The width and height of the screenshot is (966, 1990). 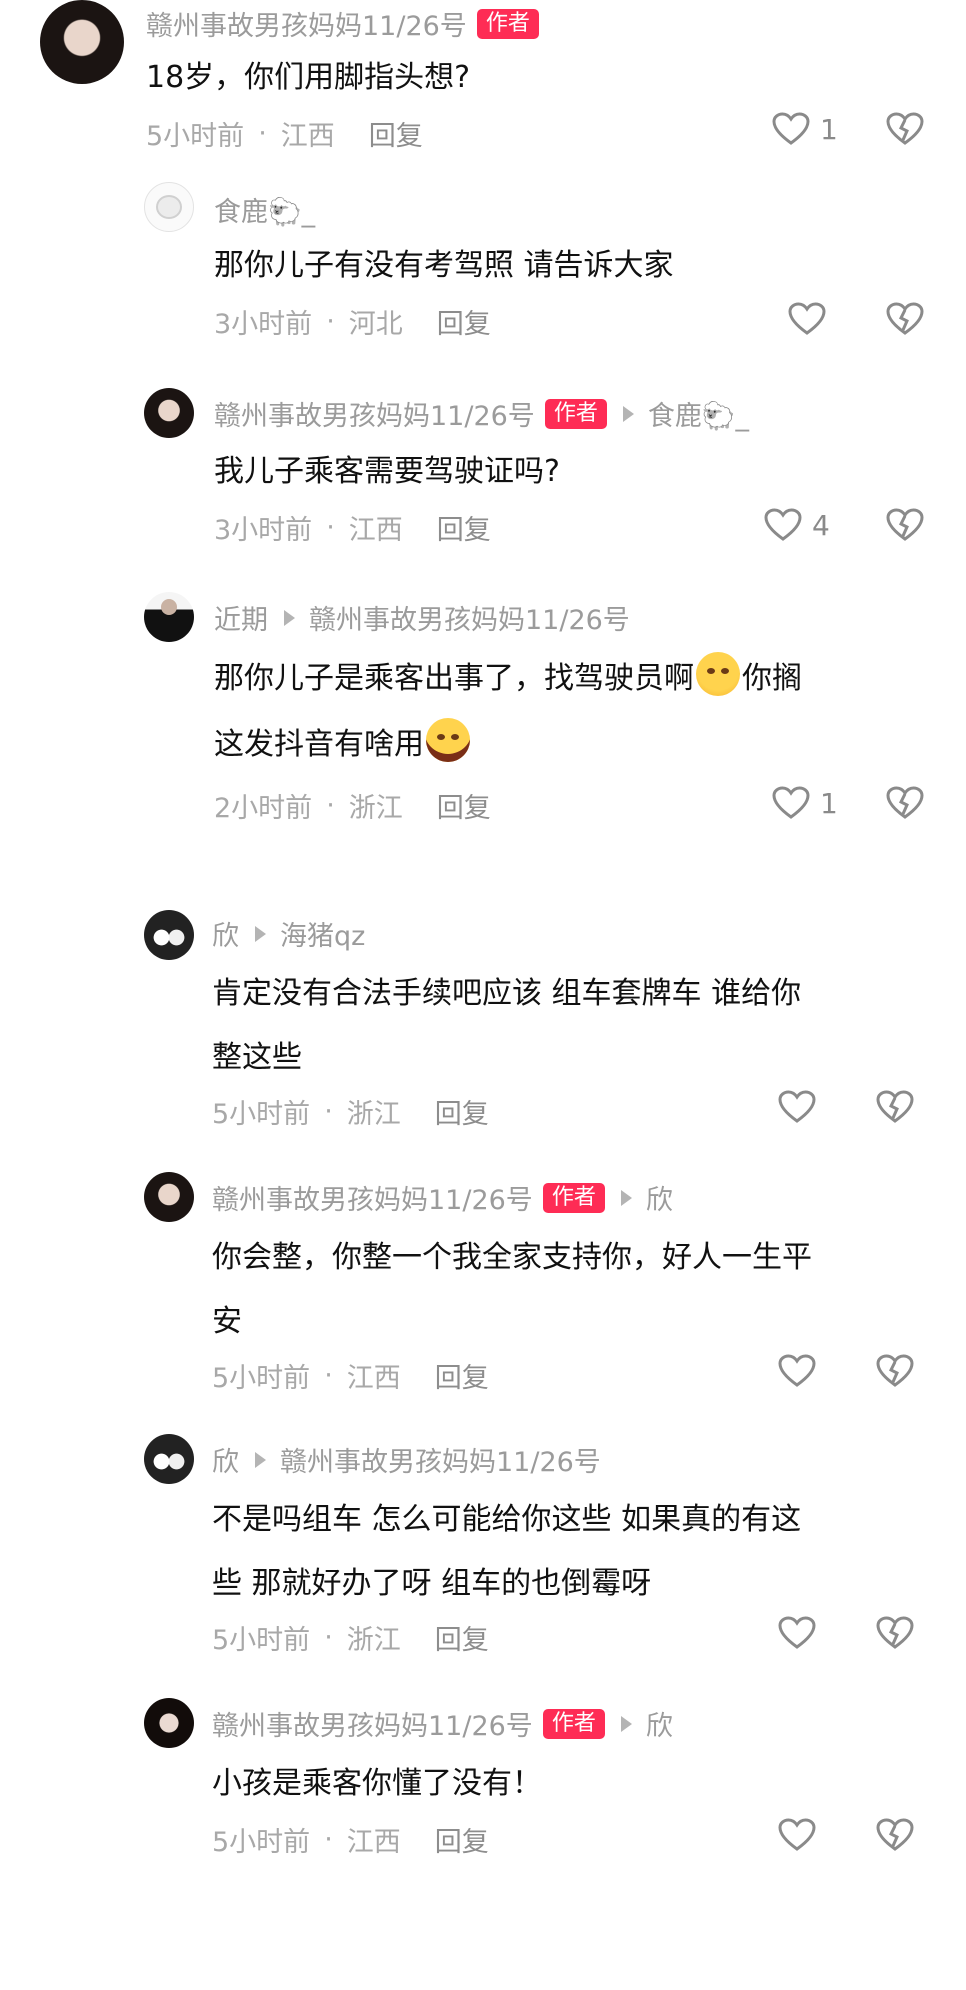 I want to click on comment-text: 我儿子乘客需要驾驶证吗?, so click(x=387, y=471).